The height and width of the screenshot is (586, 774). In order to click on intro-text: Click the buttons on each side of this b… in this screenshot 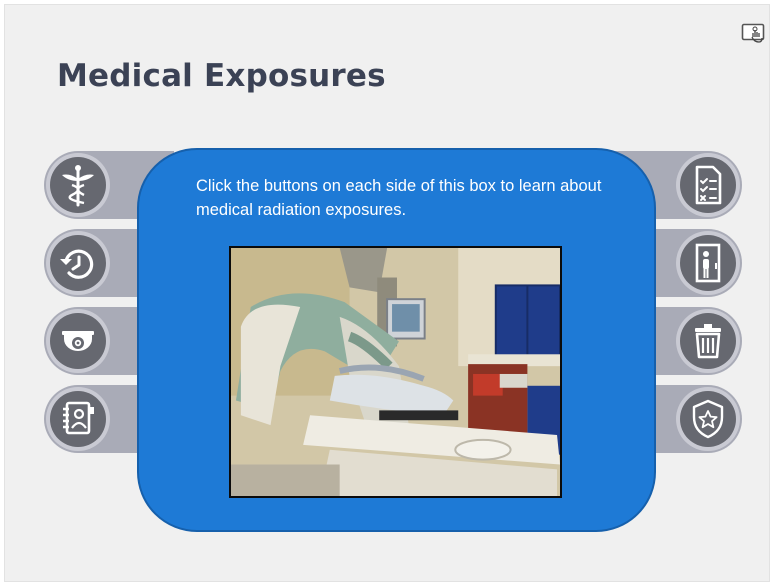, I will do `click(399, 198)`.